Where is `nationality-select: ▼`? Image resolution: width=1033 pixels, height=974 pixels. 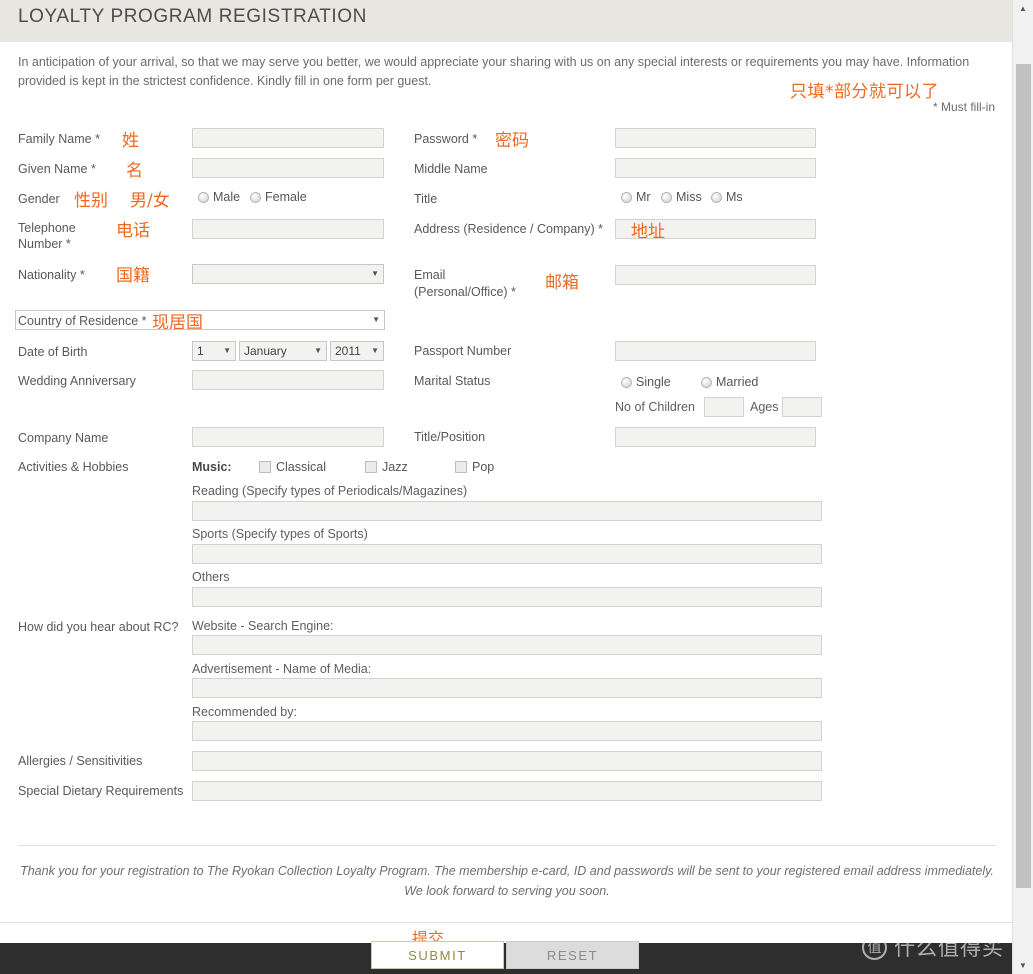
nationality-select: ▼ is located at coordinates (288, 274).